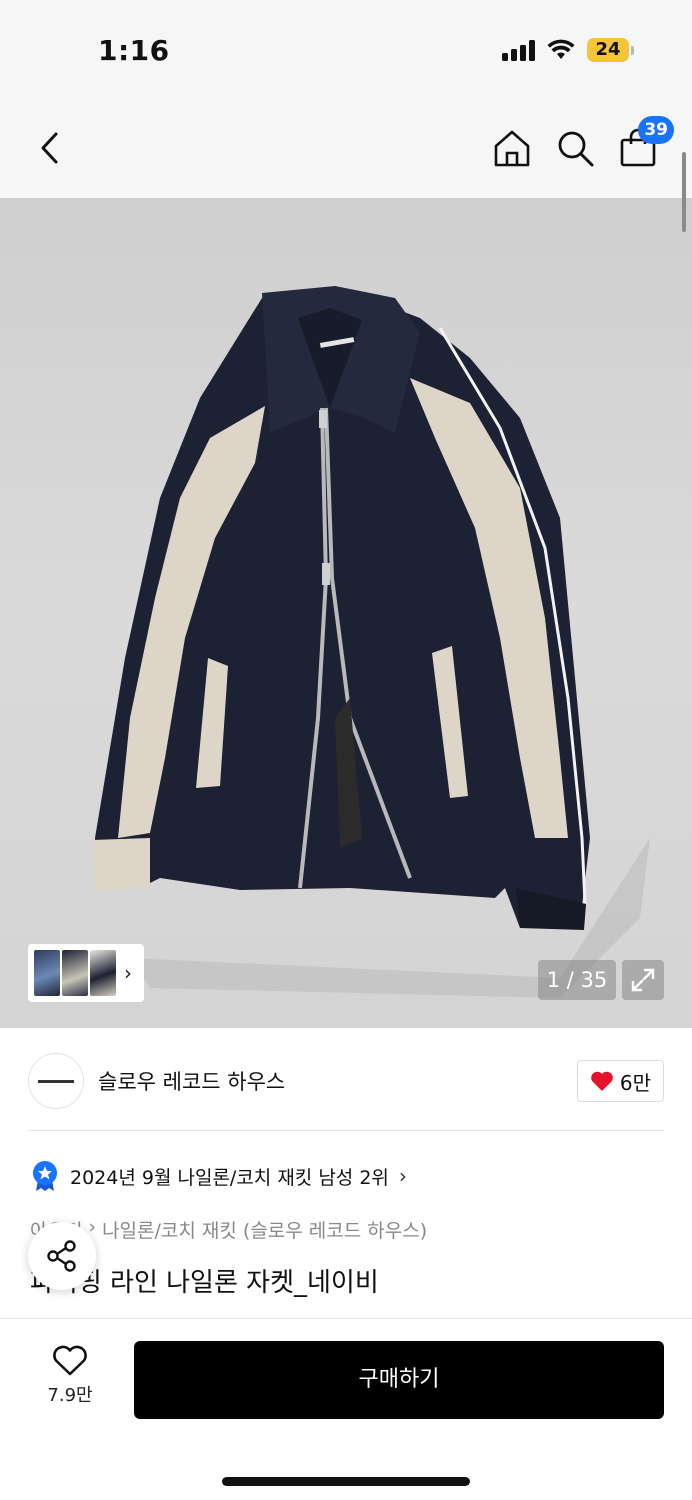 The height and width of the screenshot is (1500, 692). I want to click on ranking-text: 2024년 9월 나일론/코치 재킷 남성 2위, so click(229, 1177).